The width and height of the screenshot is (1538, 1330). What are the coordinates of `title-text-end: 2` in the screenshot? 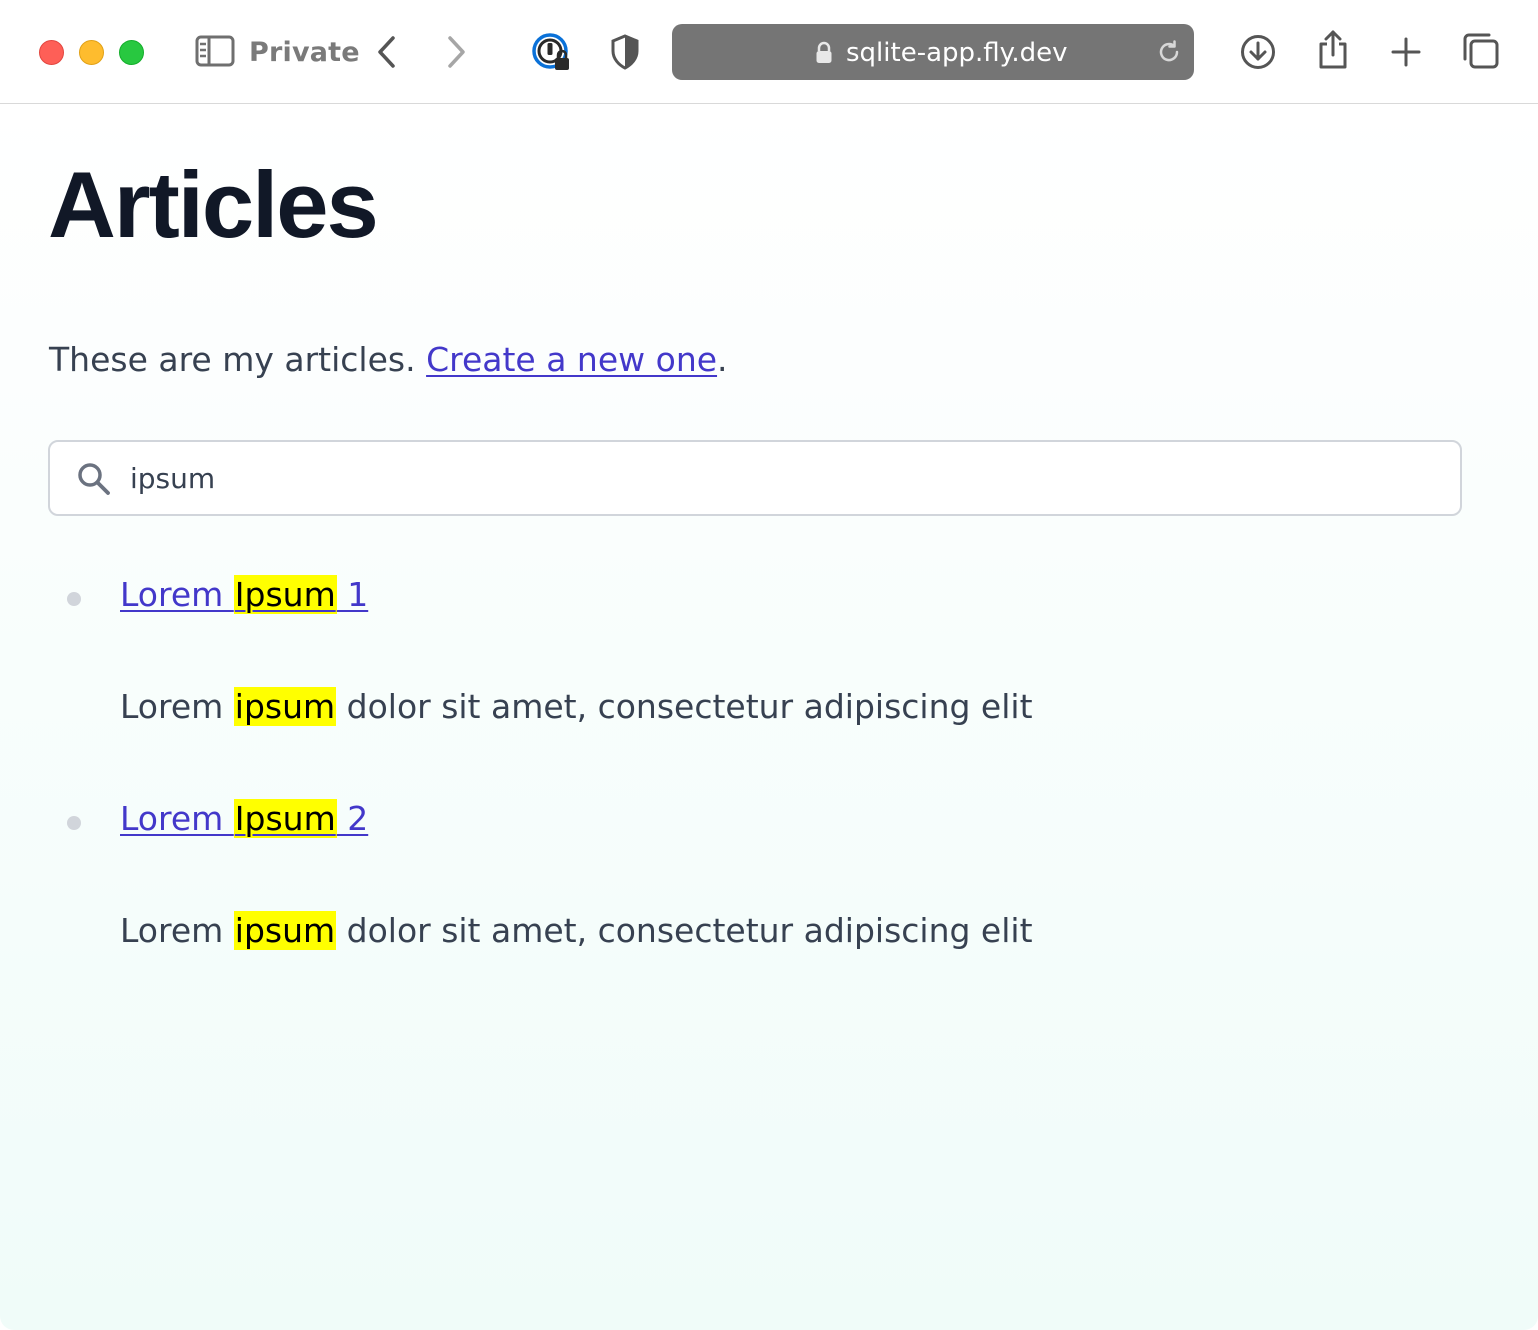 It's located at (352, 818).